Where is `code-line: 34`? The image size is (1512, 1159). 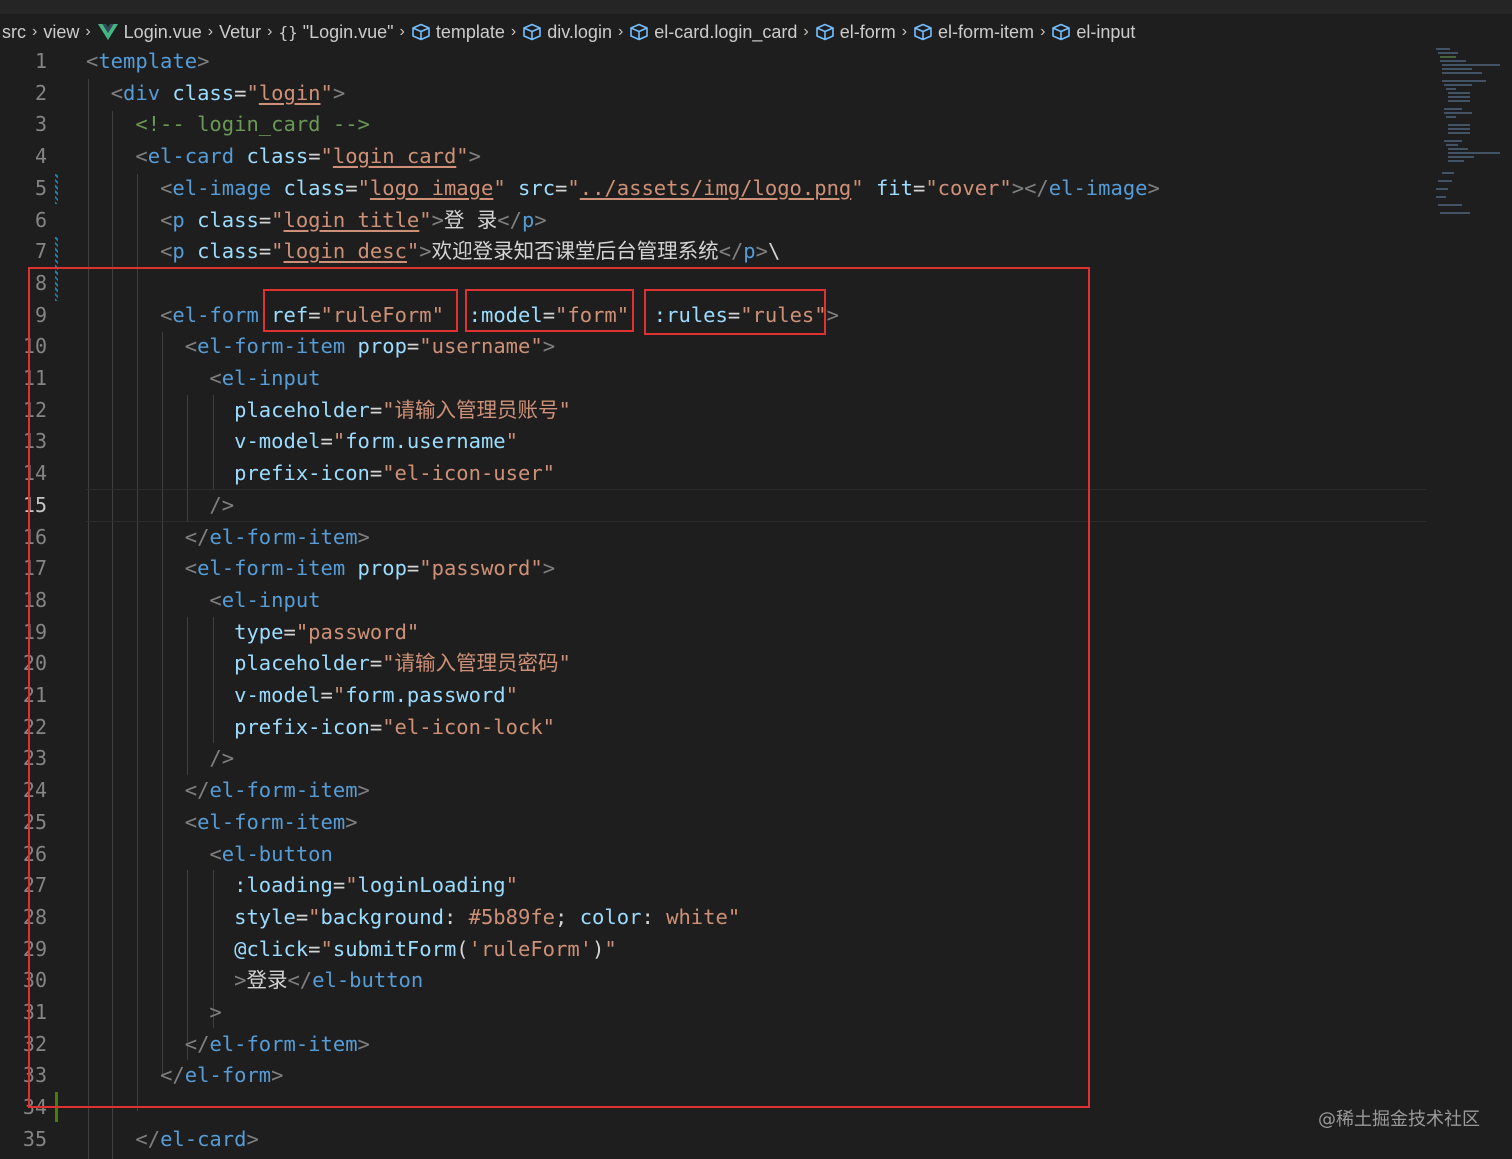
code-line: 34 is located at coordinates (714, 1108).